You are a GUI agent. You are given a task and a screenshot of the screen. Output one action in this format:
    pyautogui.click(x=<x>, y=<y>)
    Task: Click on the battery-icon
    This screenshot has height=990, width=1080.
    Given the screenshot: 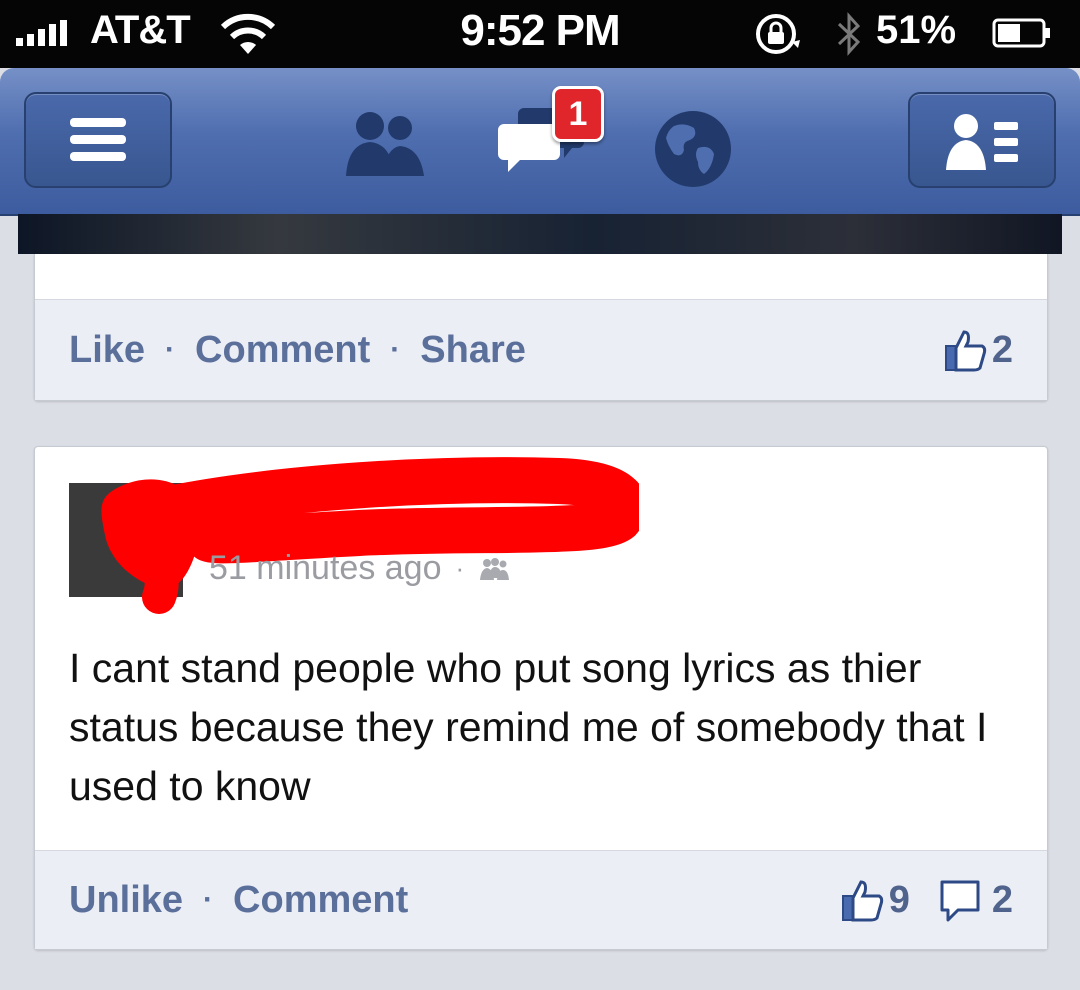 What is the action you would take?
    pyautogui.click(x=1021, y=33)
    